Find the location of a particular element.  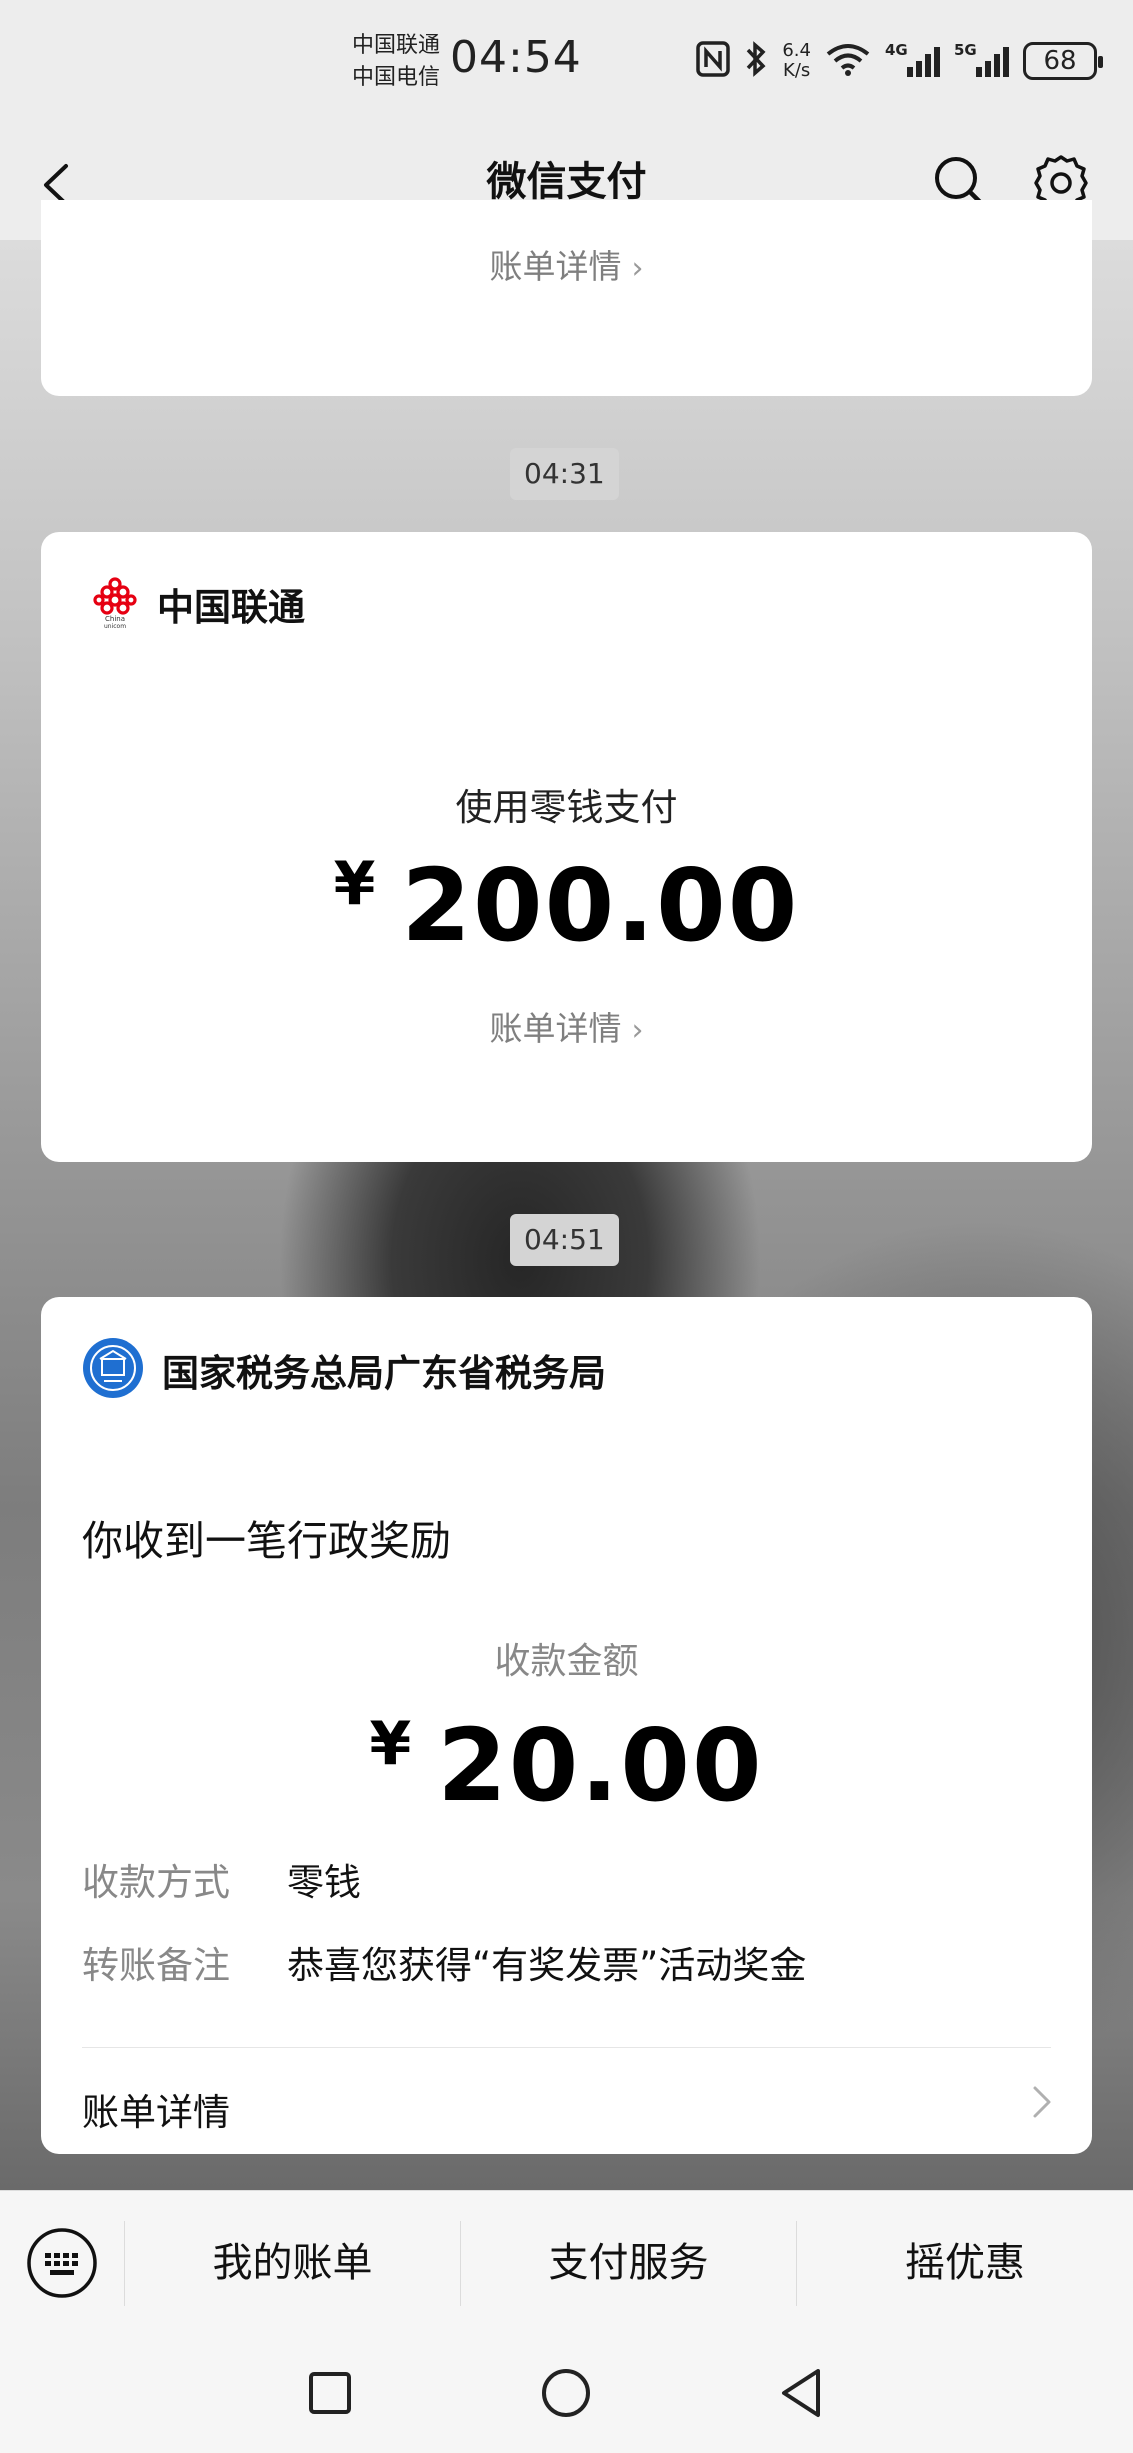

message-timestamp: 04:31 is located at coordinates (564, 474).